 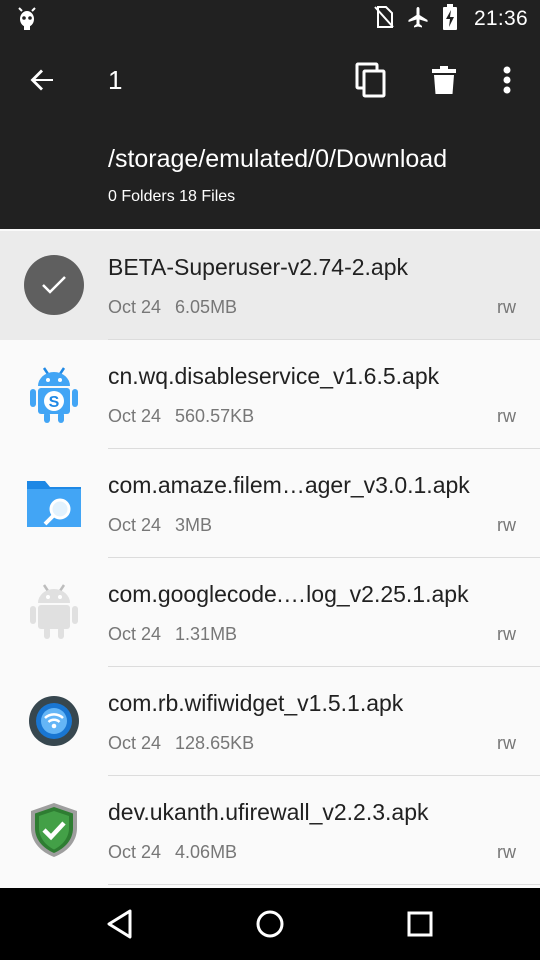 I want to click on file-name: dev.ukanth.ufirewall_v2.2.3.apk, so click(x=268, y=812).